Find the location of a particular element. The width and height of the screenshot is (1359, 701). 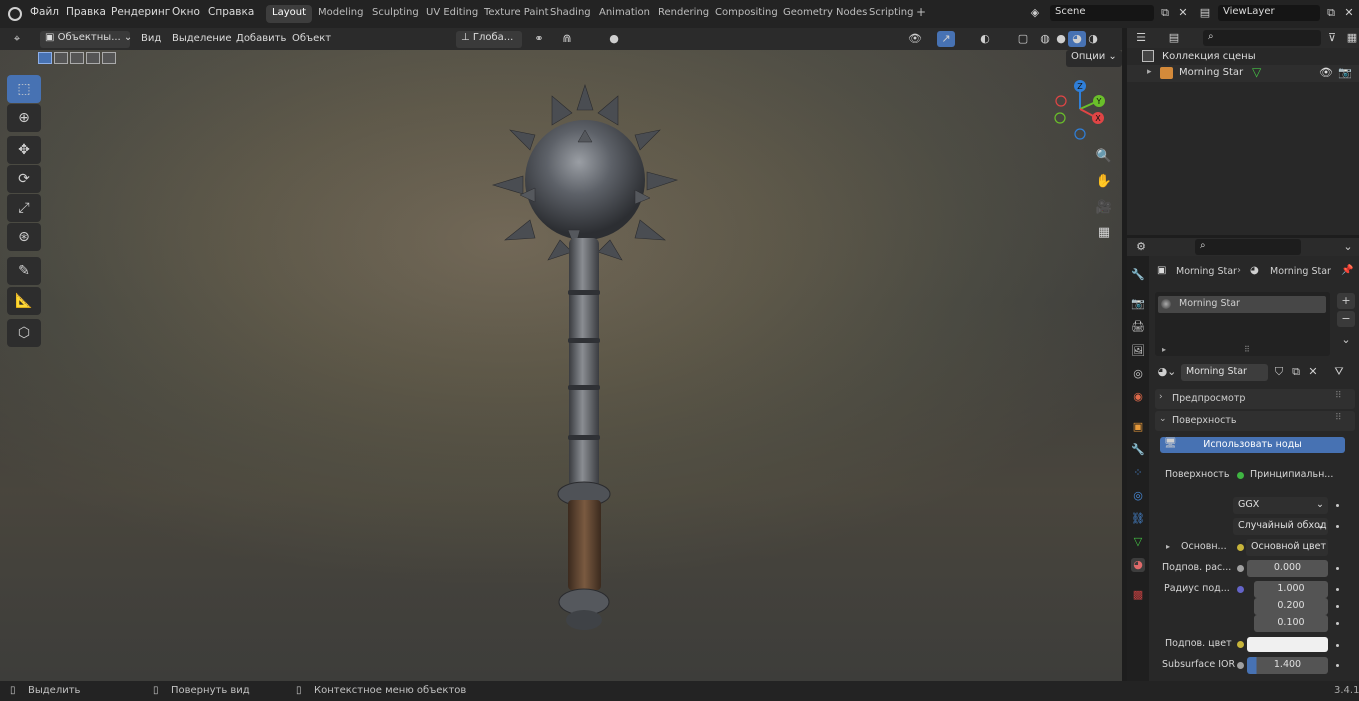

options-dropdown: Опции ⌄ is located at coordinates (1094, 58).